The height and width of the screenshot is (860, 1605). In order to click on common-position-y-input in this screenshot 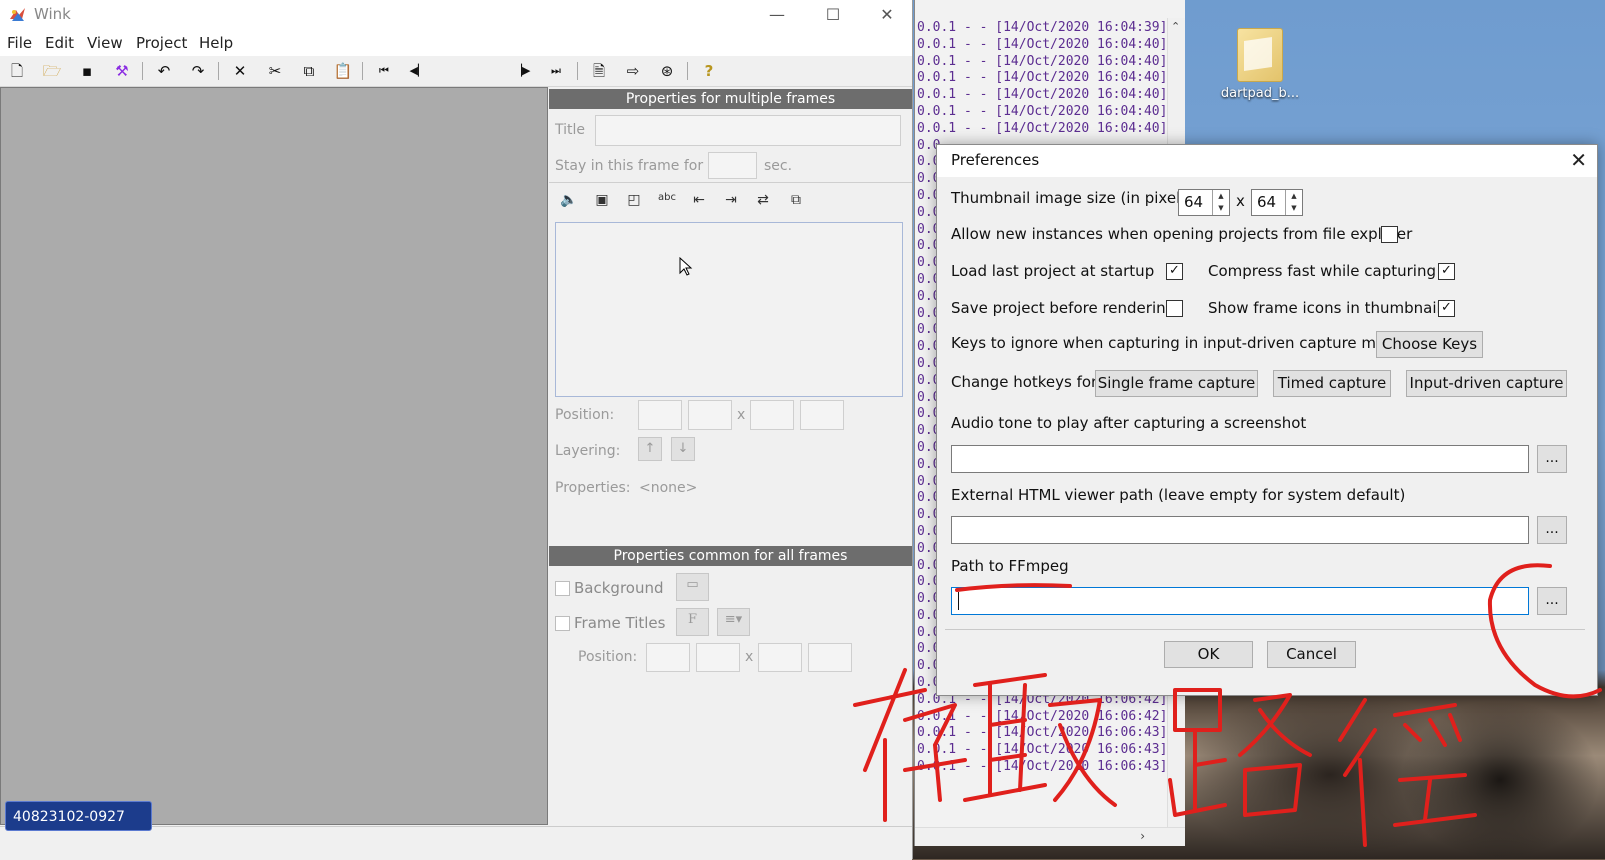, I will do `click(718, 657)`.